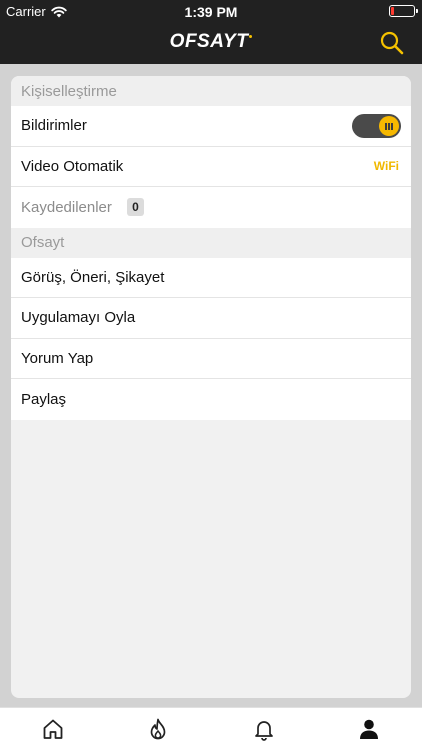 The width and height of the screenshot is (422, 750). Describe the element at coordinates (211, 207) in the screenshot. I see `saved-items-row: Kaydedilenler 0` at that location.